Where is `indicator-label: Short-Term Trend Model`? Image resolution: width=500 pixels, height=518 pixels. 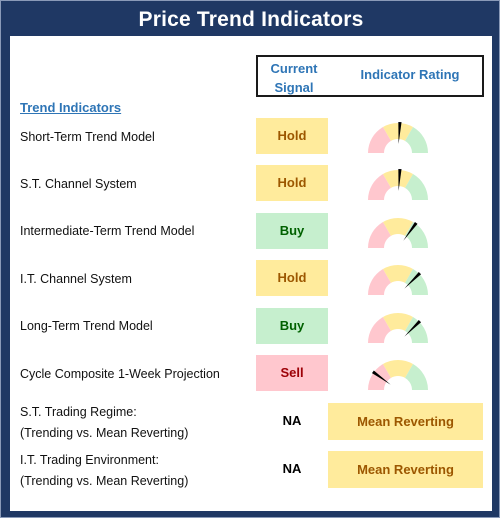 indicator-label: Short-Term Trend Model is located at coordinates (87, 137).